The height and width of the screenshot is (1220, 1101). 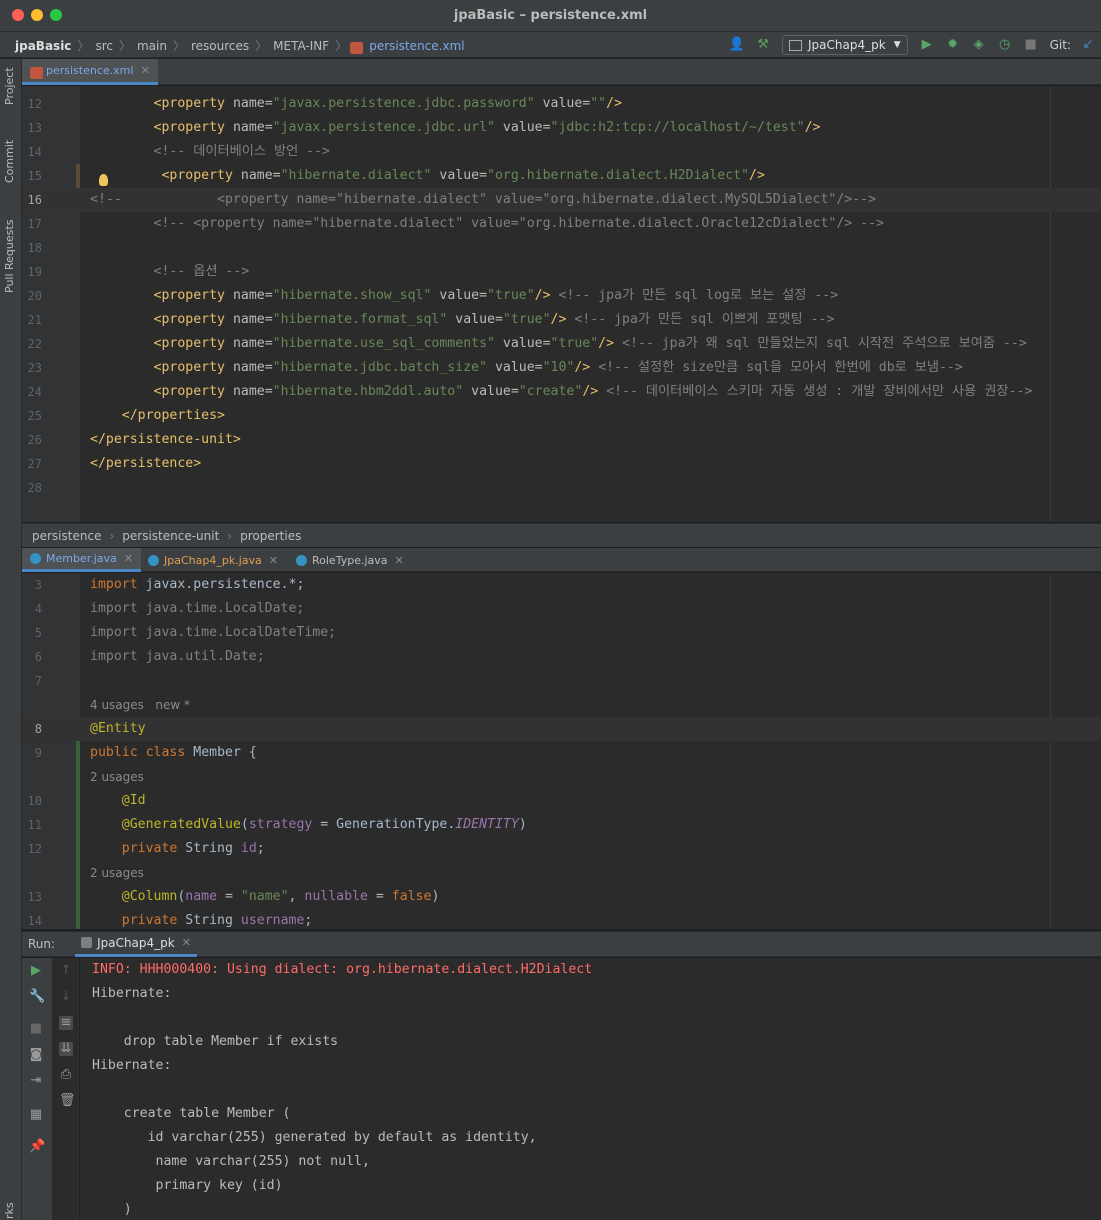 I want to click on xml-line: 19 <!-- 옵션 -->, so click(x=561, y=272).